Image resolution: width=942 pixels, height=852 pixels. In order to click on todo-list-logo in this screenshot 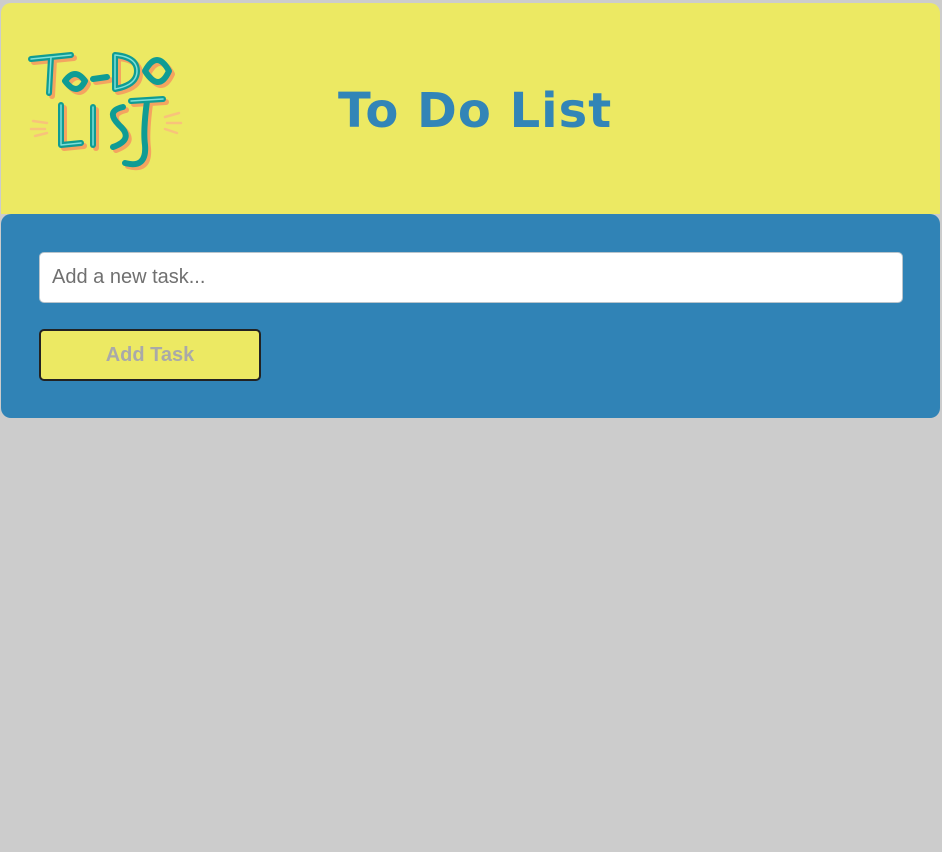, I will do `click(105, 111)`.